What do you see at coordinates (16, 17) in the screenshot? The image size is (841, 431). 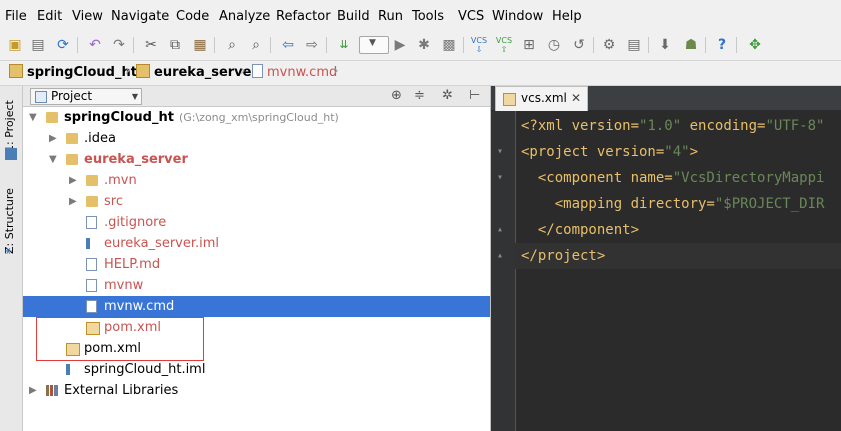 I see `menu-file: File` at bounding box center [16, 17].